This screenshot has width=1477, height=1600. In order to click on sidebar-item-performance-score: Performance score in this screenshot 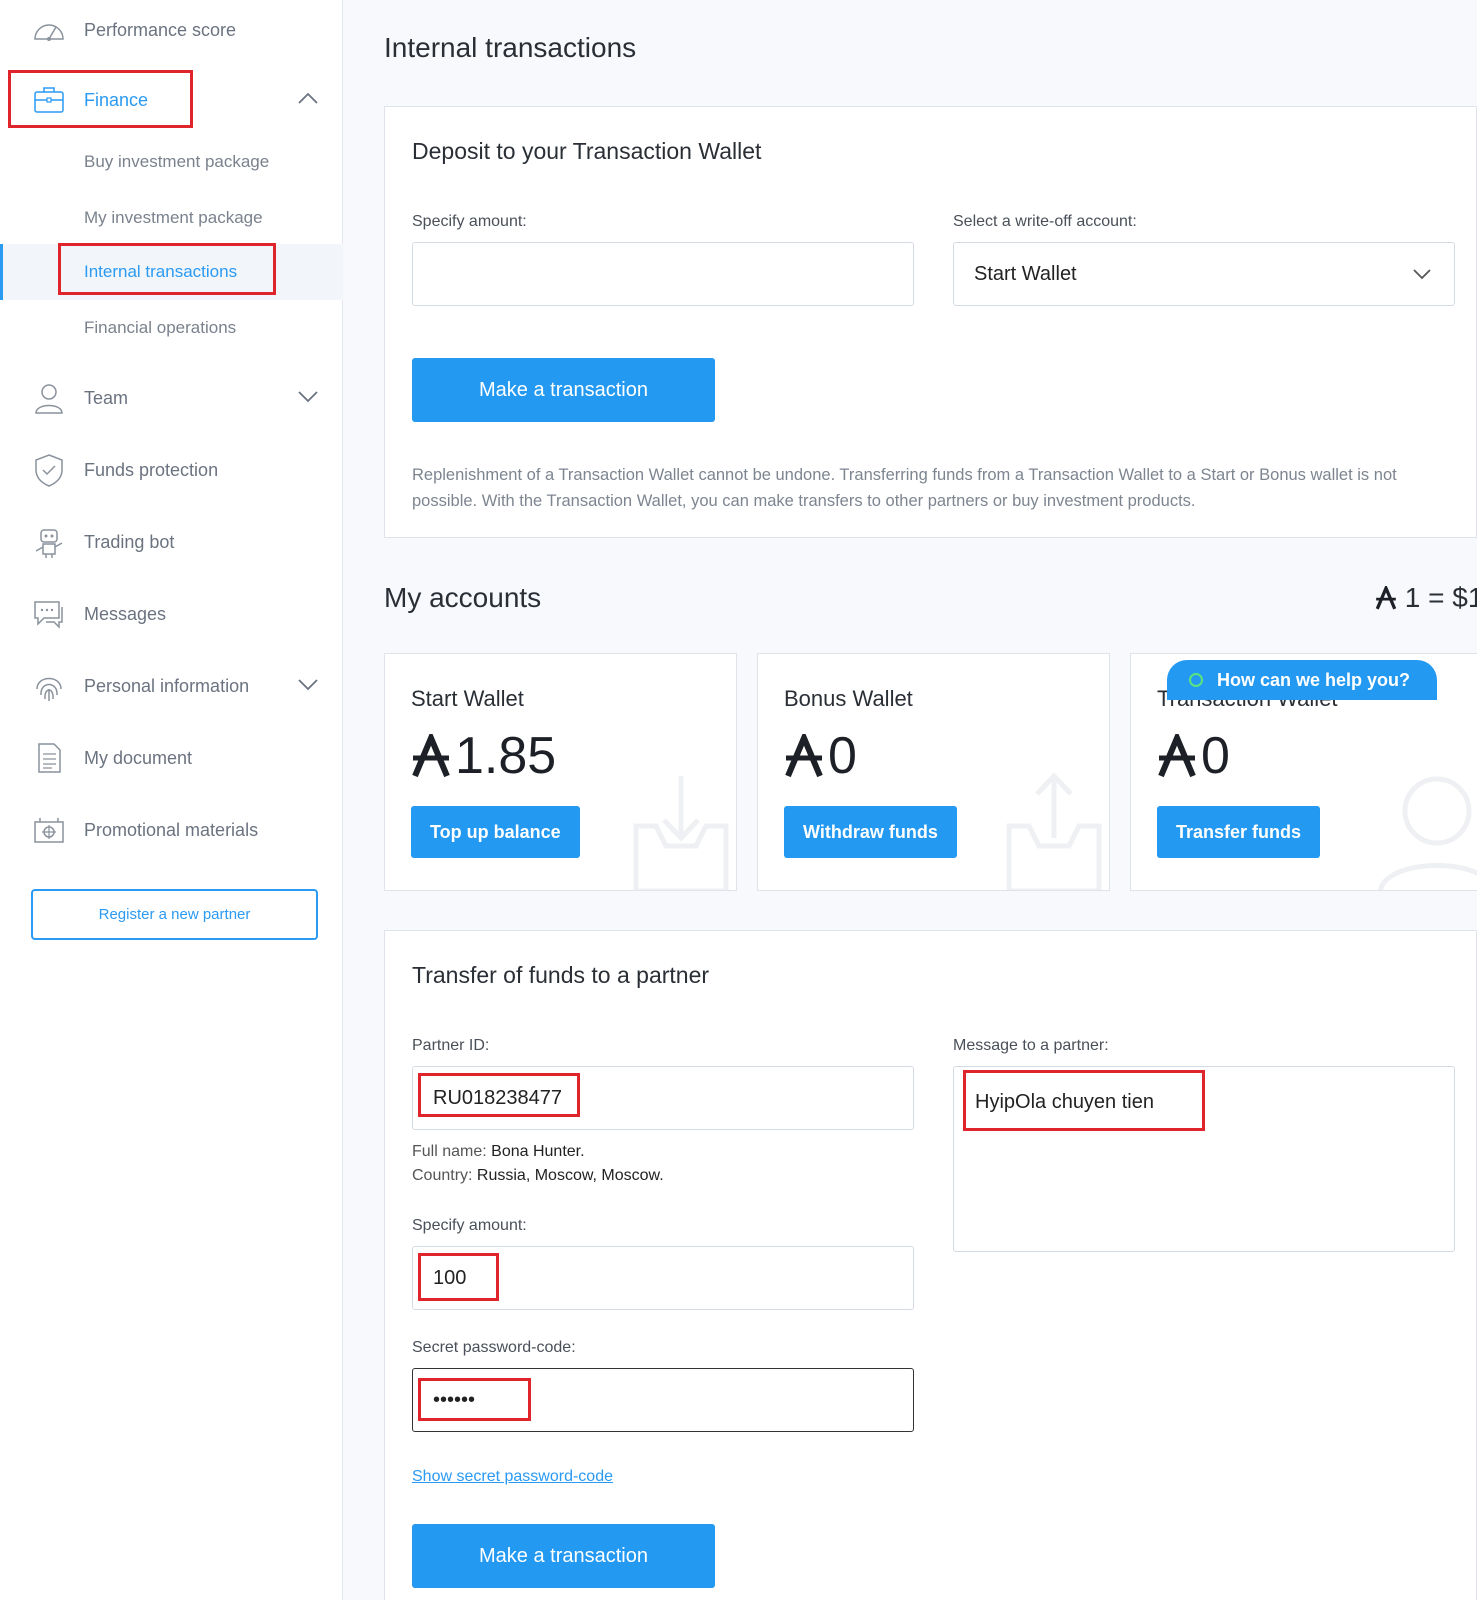, I will do `click(171, 30)`.